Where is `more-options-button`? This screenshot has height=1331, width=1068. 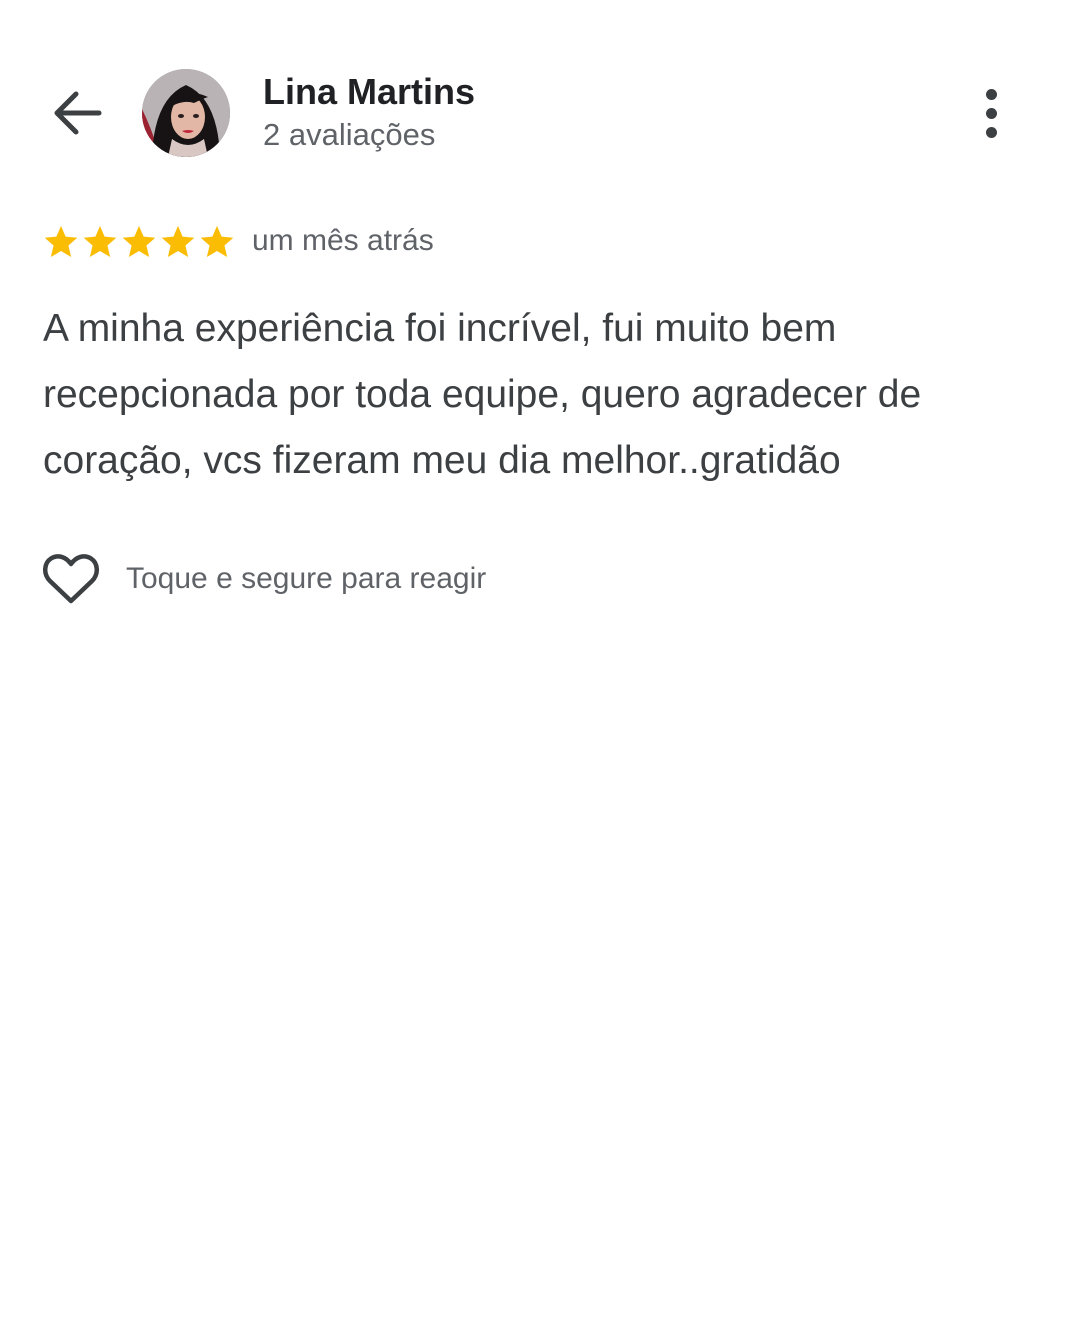
more-options-button is located at coordinates (991, 113).